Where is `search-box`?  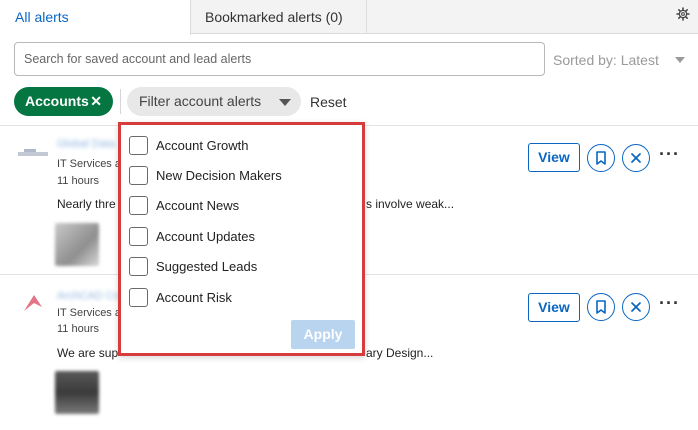
search-box is located at coordinates (279, 59).